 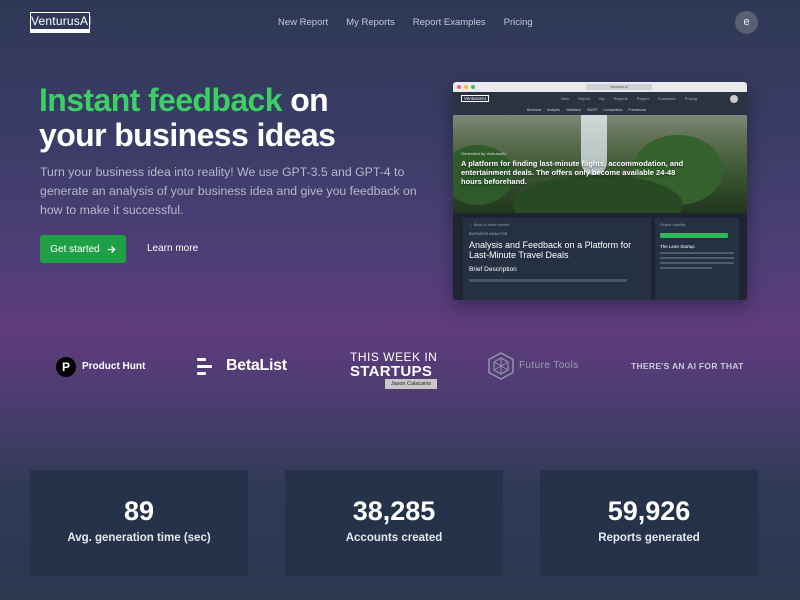 What do you see at coordinates (649, 538) in the screenshot?
I see `stat-label: Reports generated` at bounding box center [649, 538].